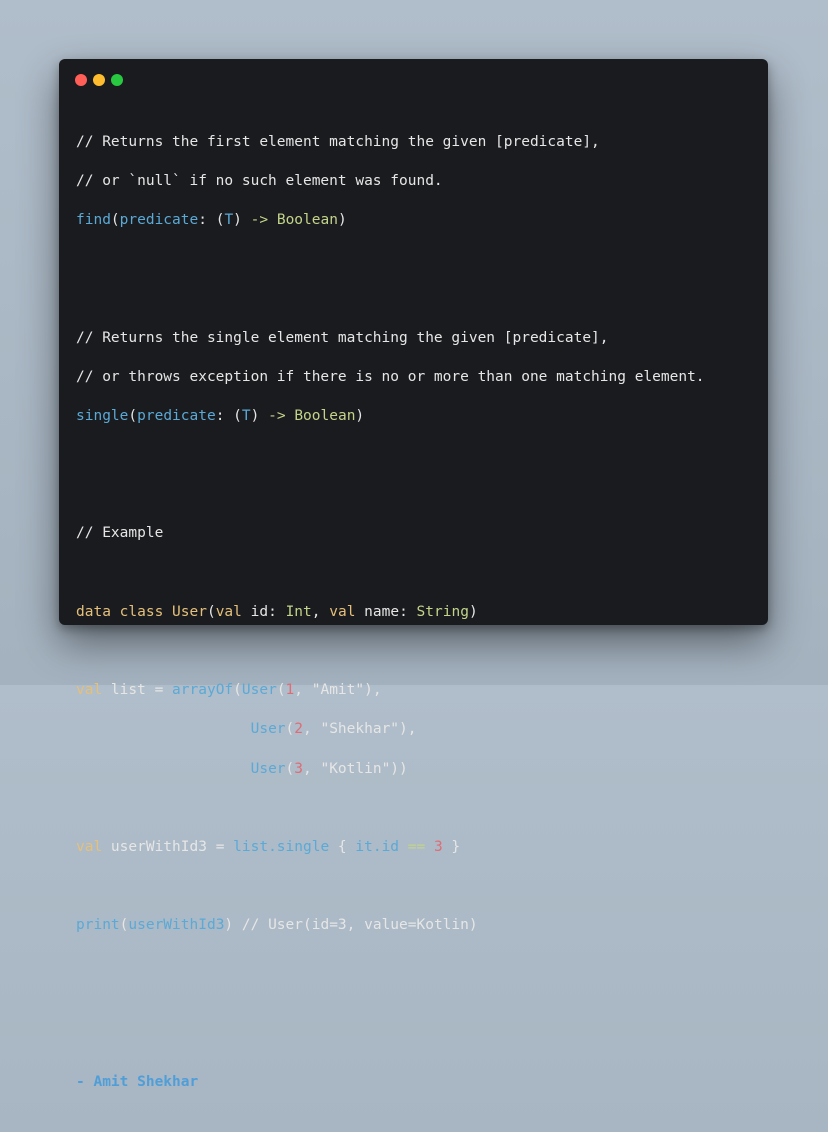 The image size is (828, 1132). What do you see at coordinates (281, 846) in the screenshot?
I see `function-name: list.single` at bounding box center [281, 846].